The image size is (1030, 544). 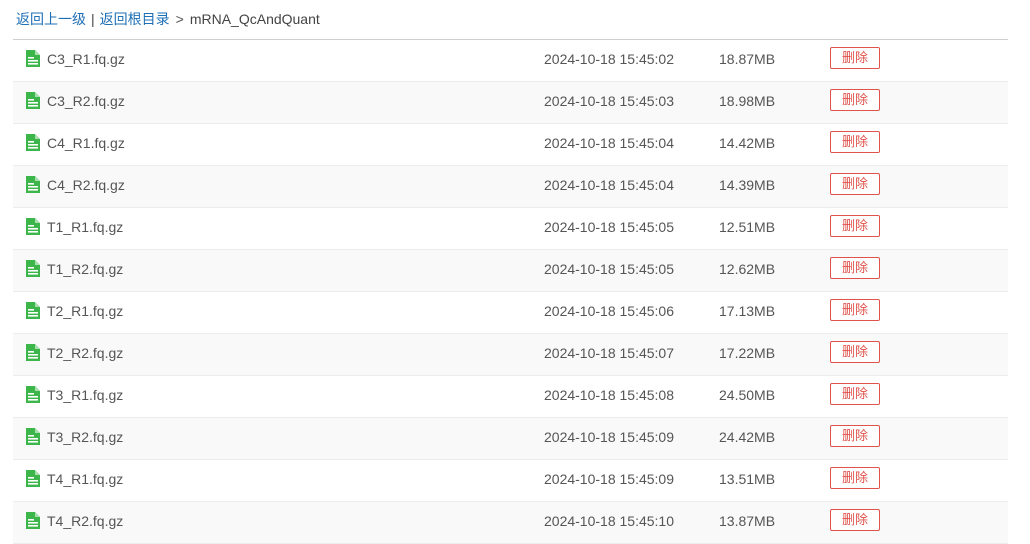 What do you see at coordinates (86, 59) in the screenshot?
I see `file-name: C3_R1.fq.gz` at bounding box center [86, 59].